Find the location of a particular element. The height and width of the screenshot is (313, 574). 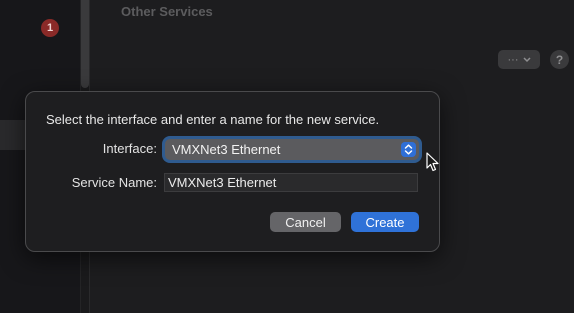

help-button: ? is located at coordinates (559, 59).